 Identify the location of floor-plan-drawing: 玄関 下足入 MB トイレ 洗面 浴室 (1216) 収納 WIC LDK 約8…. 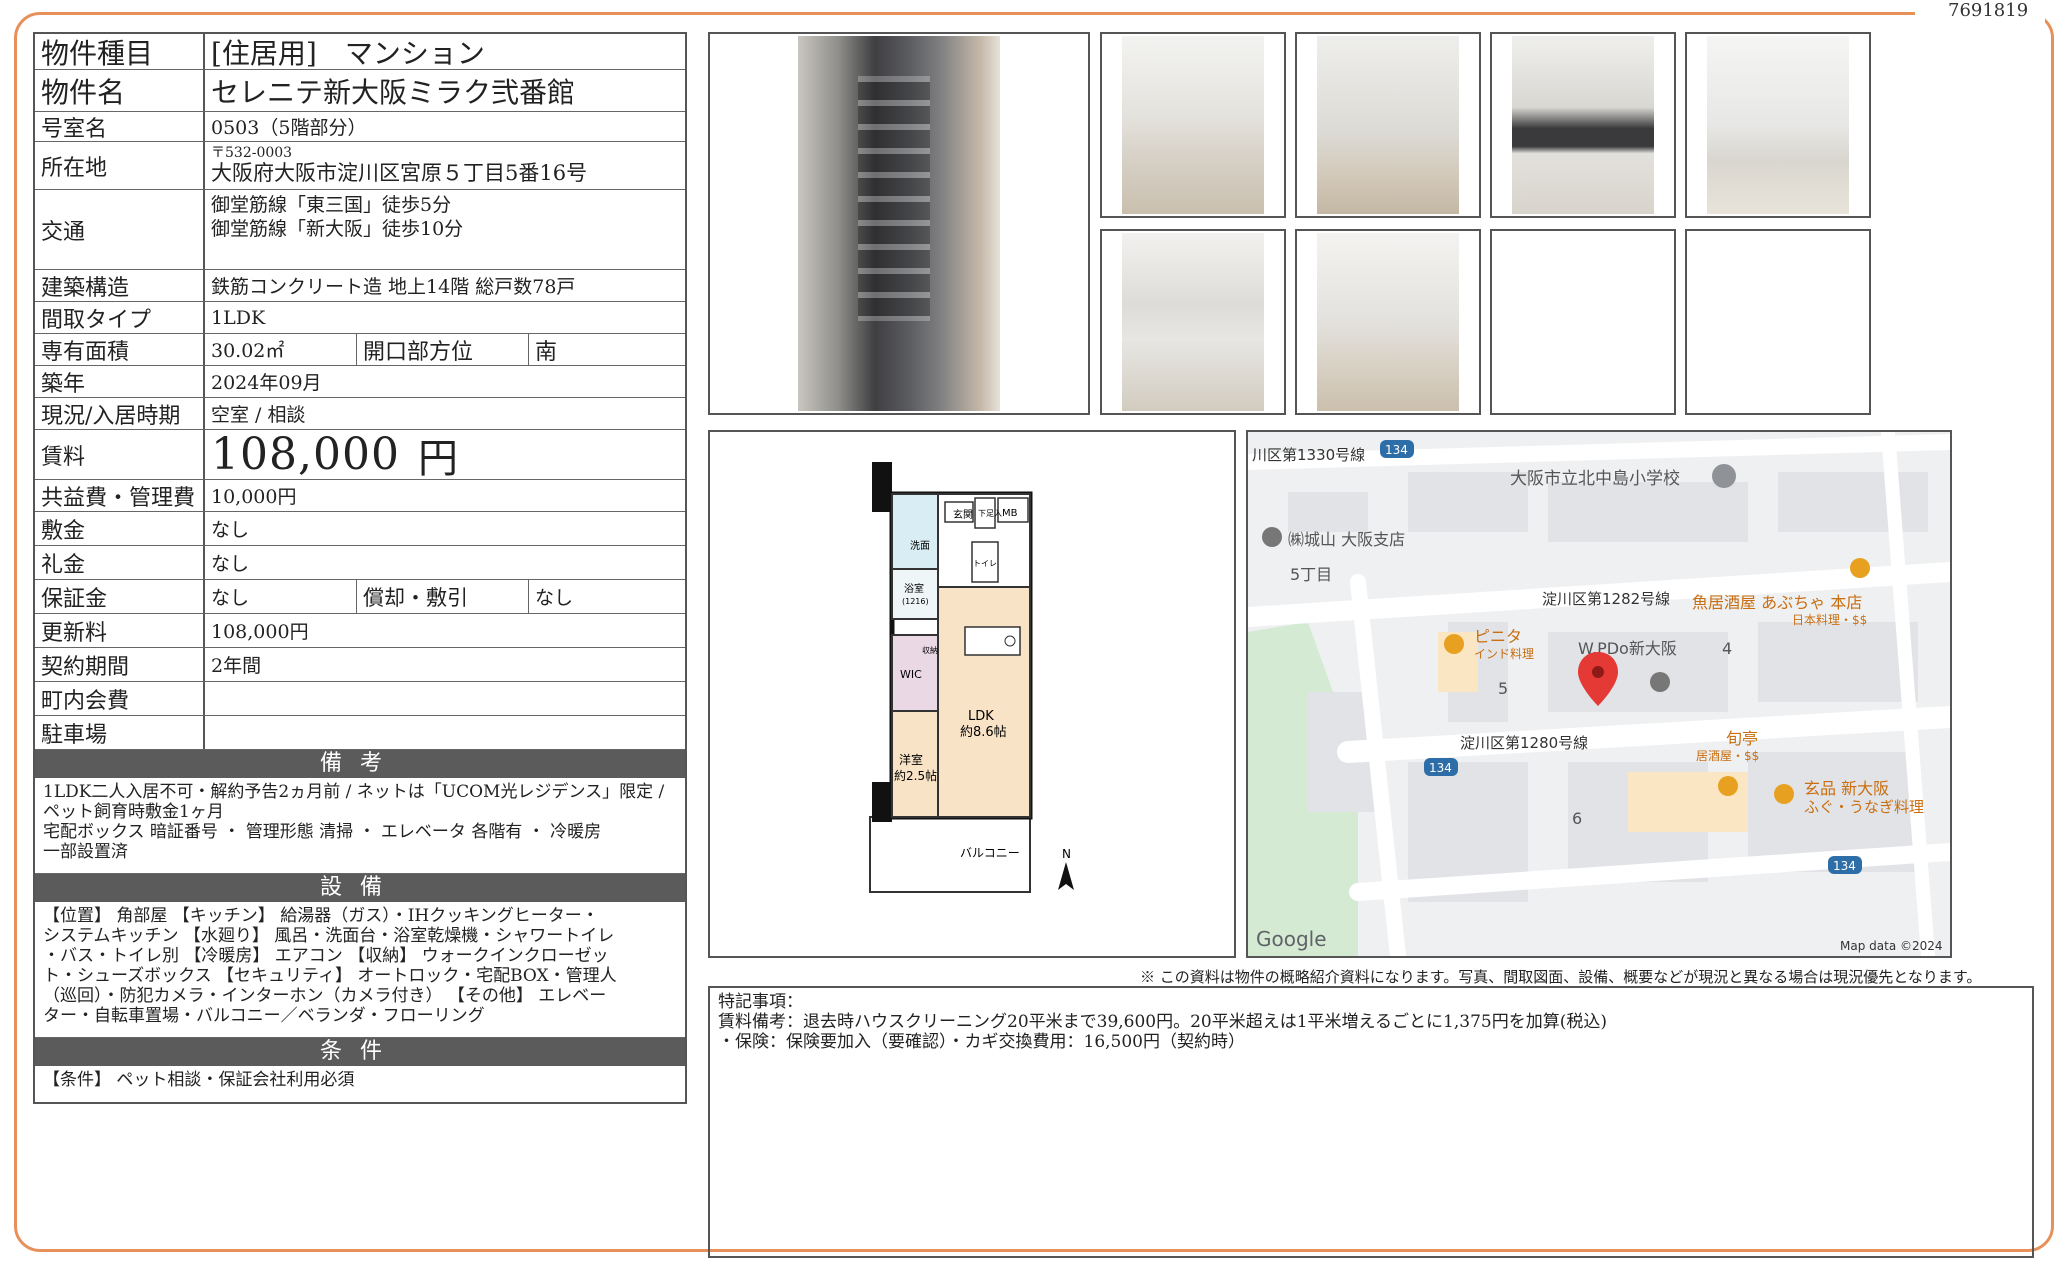
(971, 677).